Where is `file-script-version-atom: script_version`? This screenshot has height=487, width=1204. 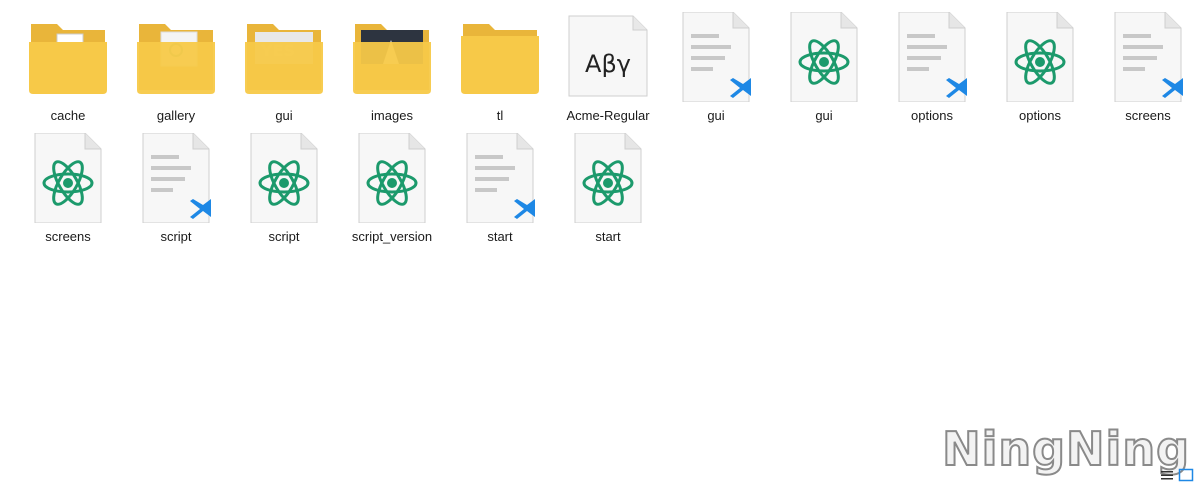 file-script-version-atom: script_version is located at coordinates (392, 191).